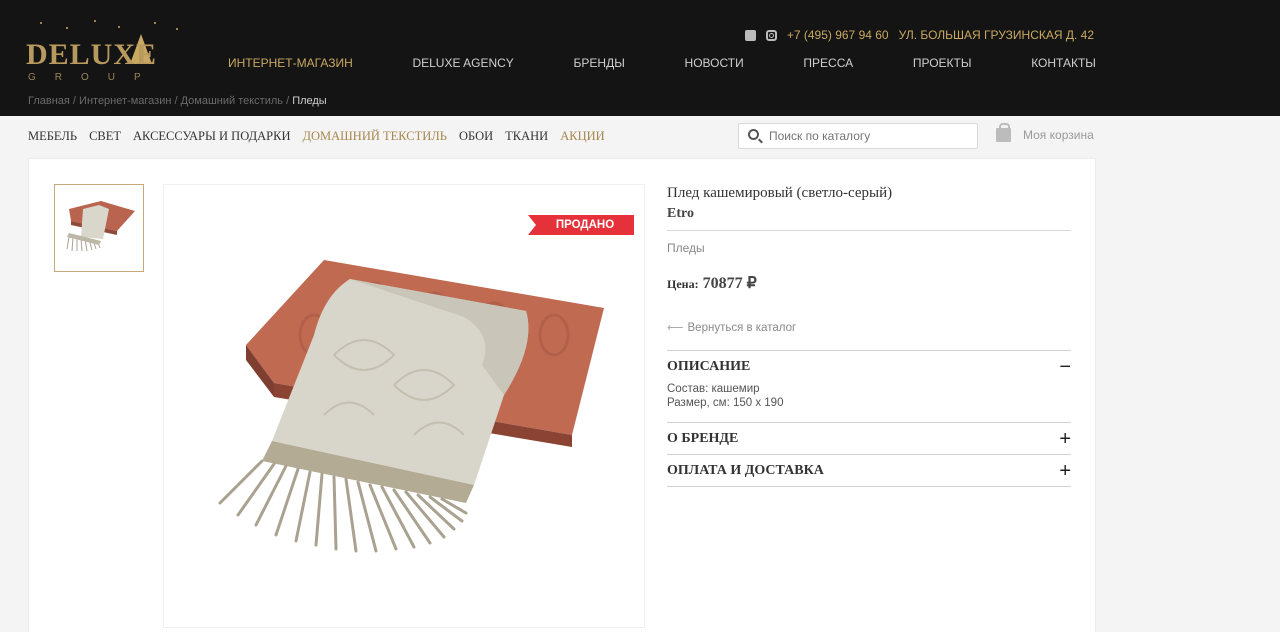  I want to click on breadcrumb-current: Пледы, so click(309, 101).